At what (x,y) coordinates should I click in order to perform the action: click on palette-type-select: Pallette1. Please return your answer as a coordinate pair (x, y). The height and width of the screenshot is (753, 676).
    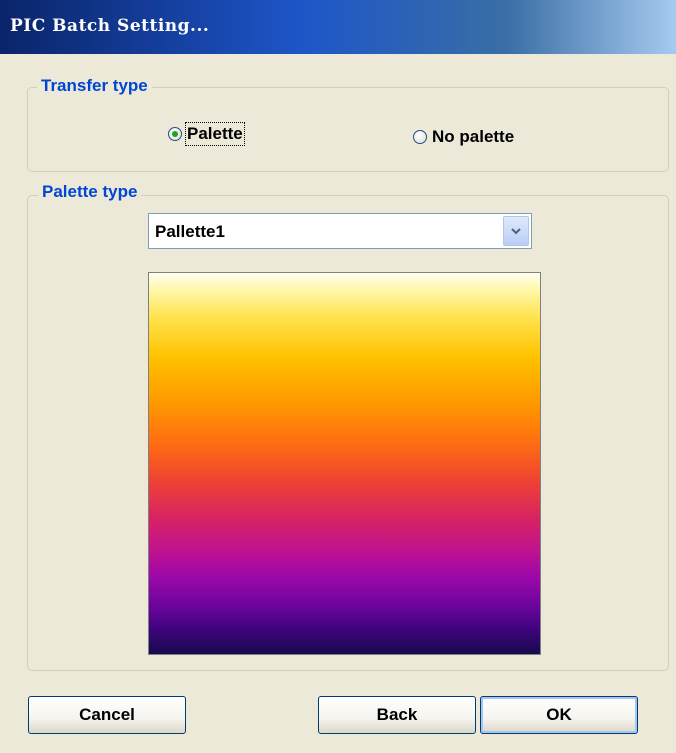
    Looking at the image, I should click on (340, 231).